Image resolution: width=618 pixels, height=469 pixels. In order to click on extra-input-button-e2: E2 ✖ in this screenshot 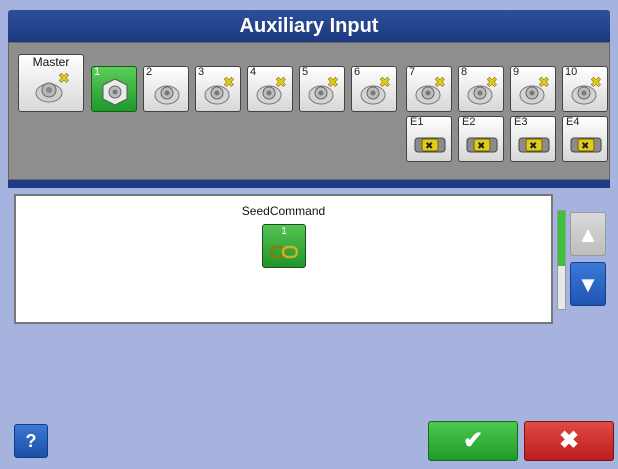, I will do `click(481, 139)`.